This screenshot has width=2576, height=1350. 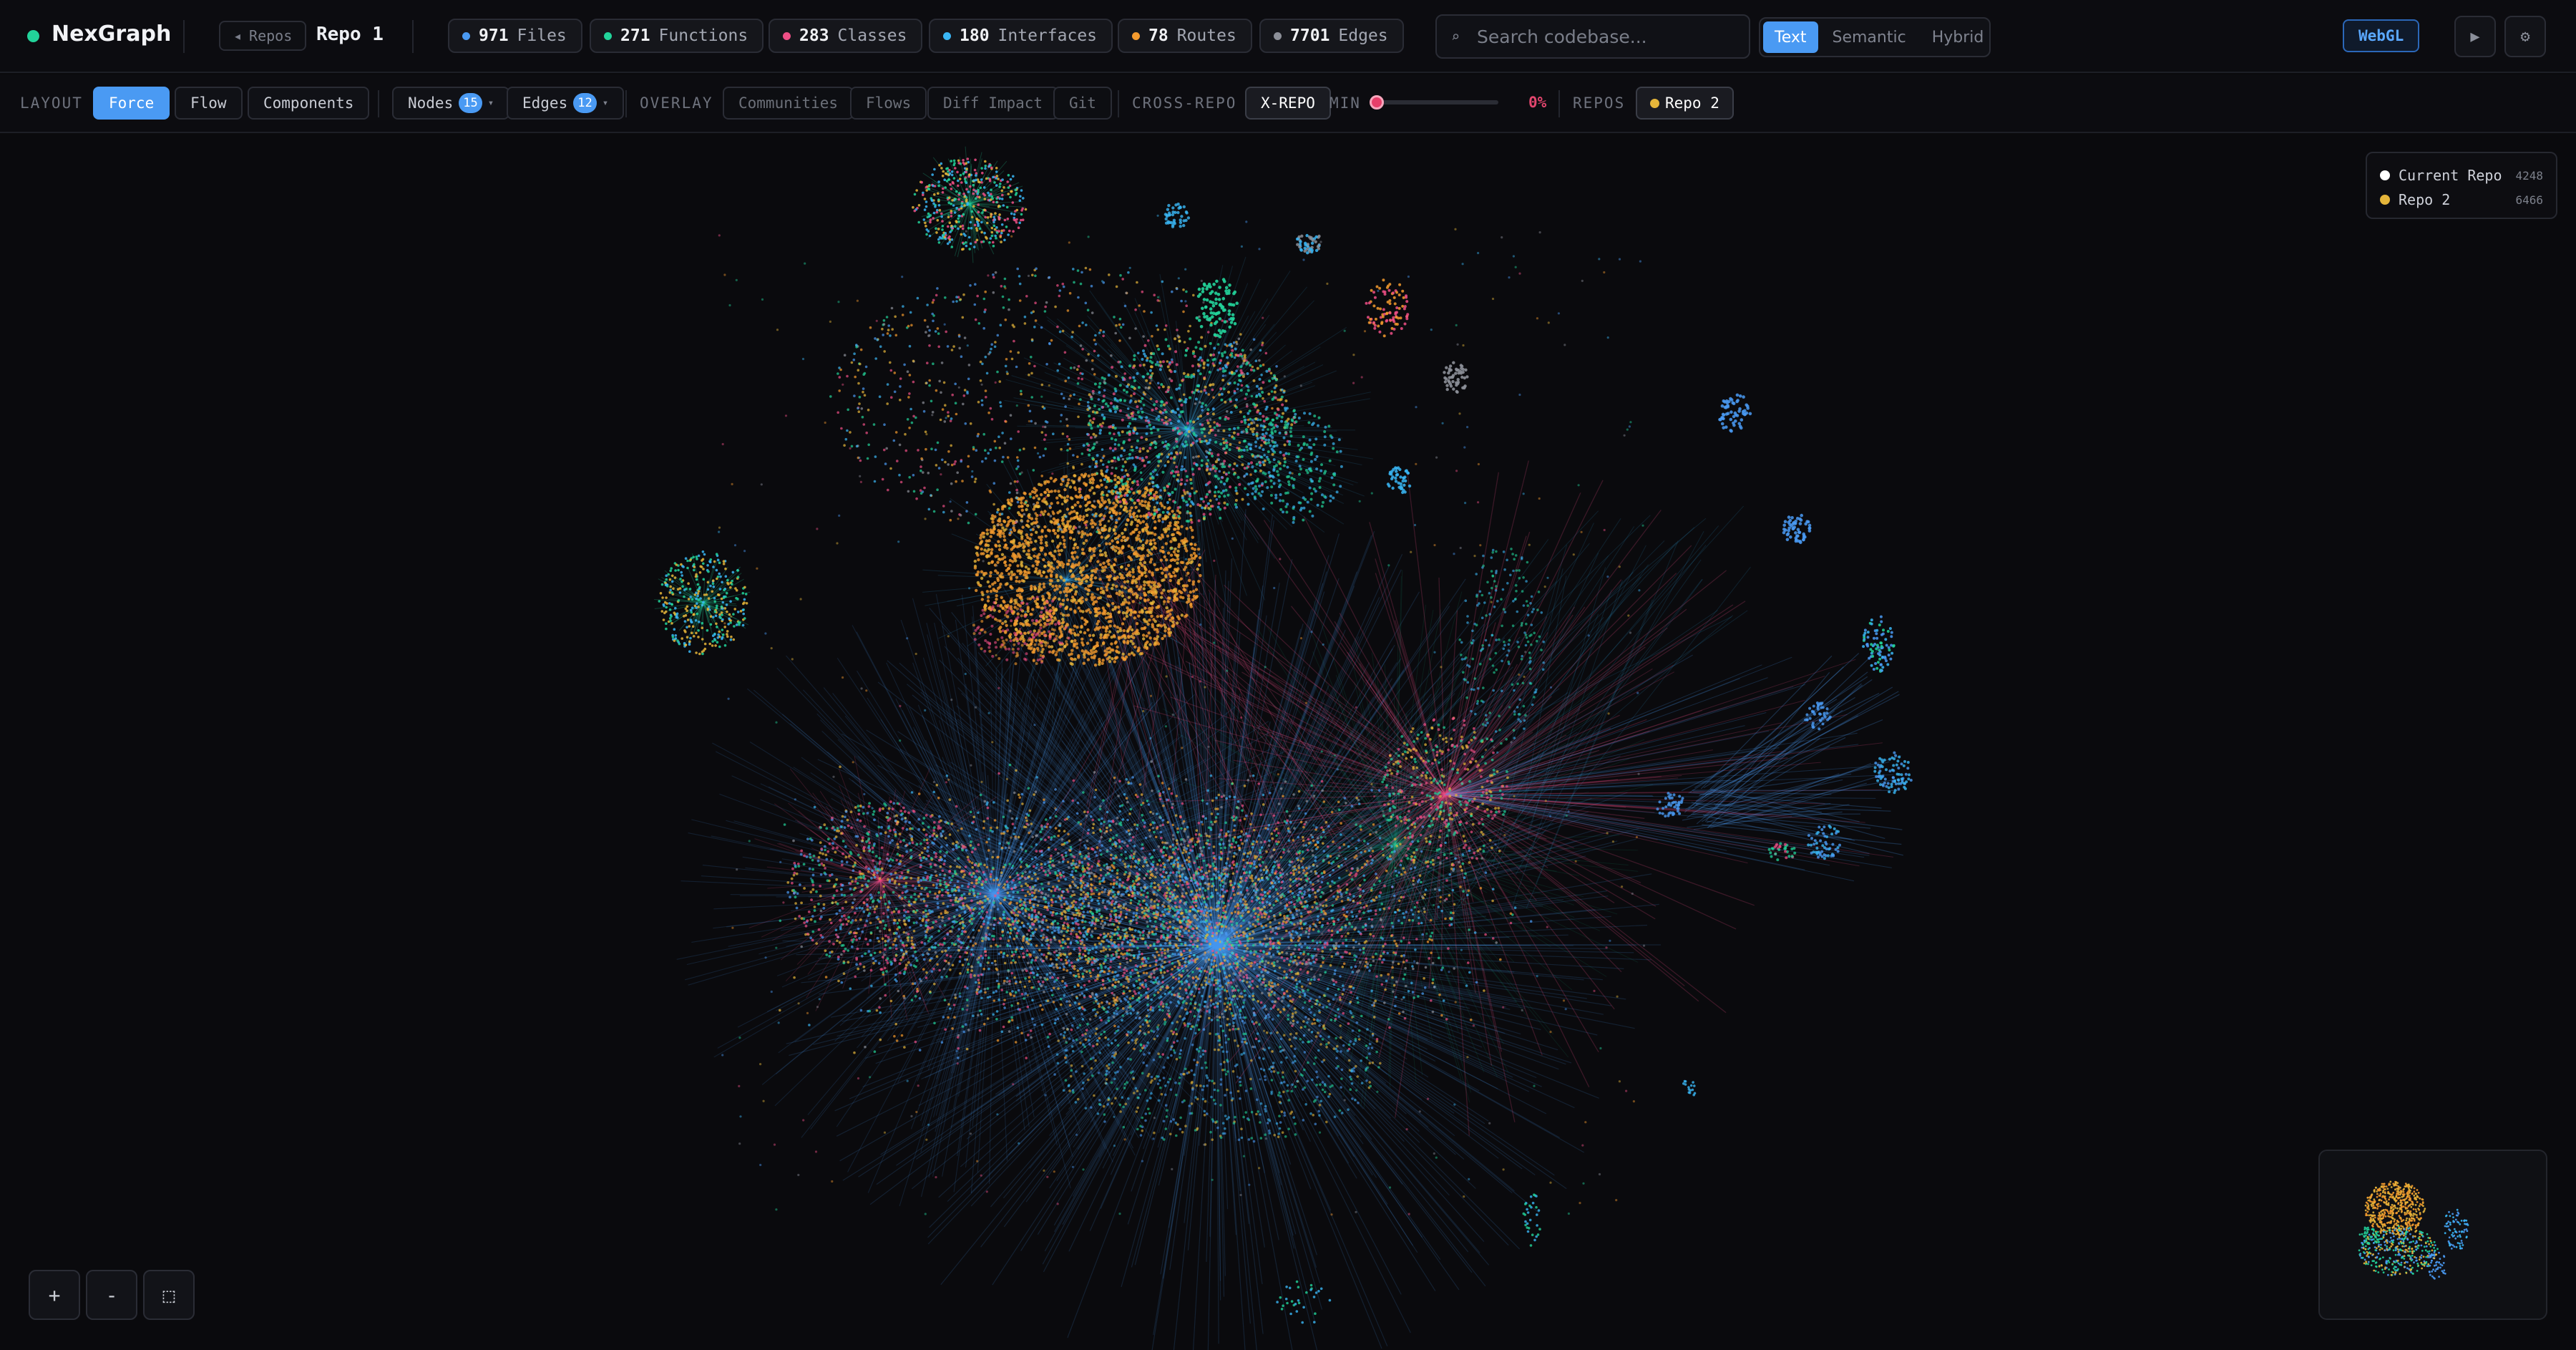 I want to click on app-logo: NexGraph, so click(x=112, y=34).